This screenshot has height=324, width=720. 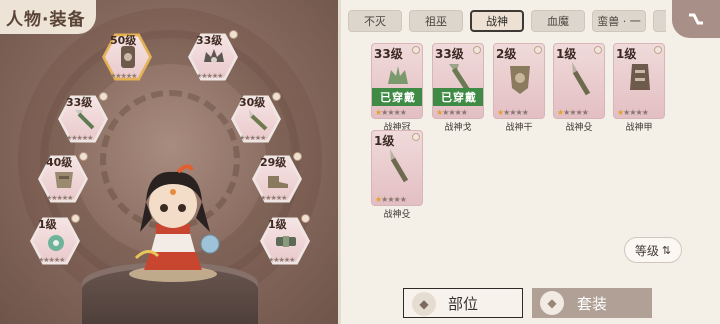 I want to click on slot-level: 50级, so click(x=123, y=40).